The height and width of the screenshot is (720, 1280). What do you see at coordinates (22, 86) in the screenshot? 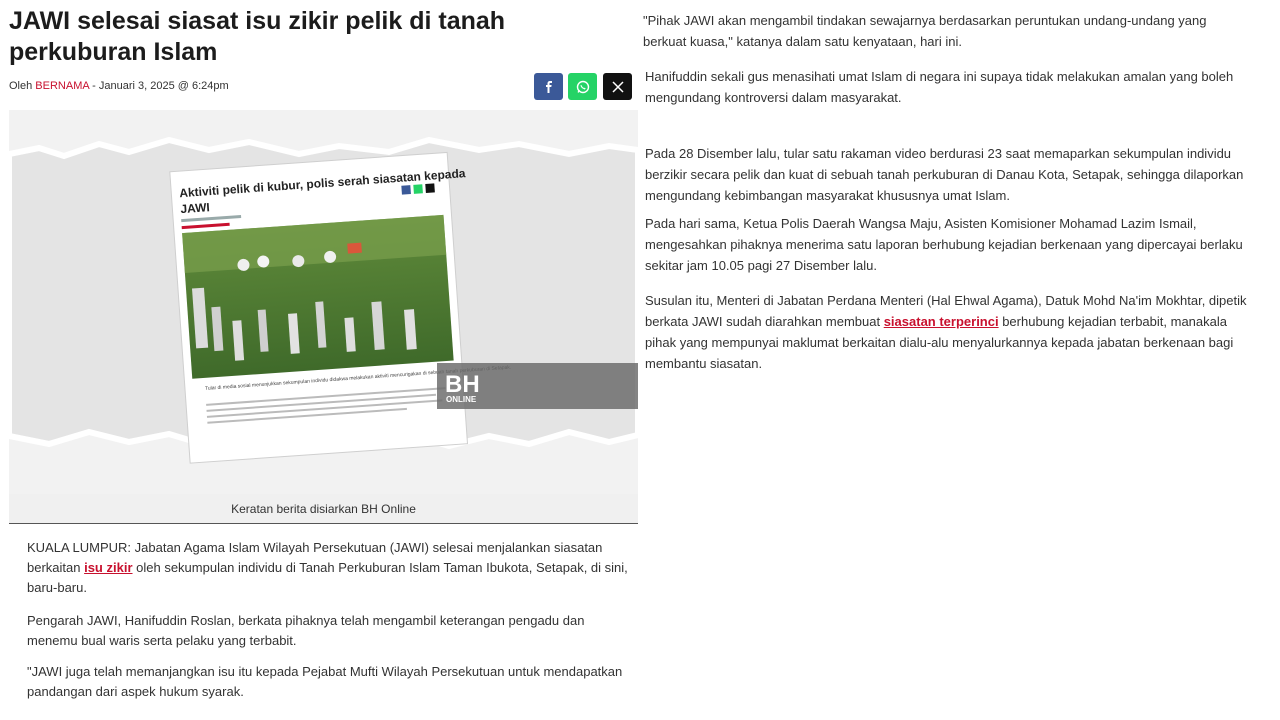
I see `byline-prefix: Oleh` at bounding box center [22, 86].